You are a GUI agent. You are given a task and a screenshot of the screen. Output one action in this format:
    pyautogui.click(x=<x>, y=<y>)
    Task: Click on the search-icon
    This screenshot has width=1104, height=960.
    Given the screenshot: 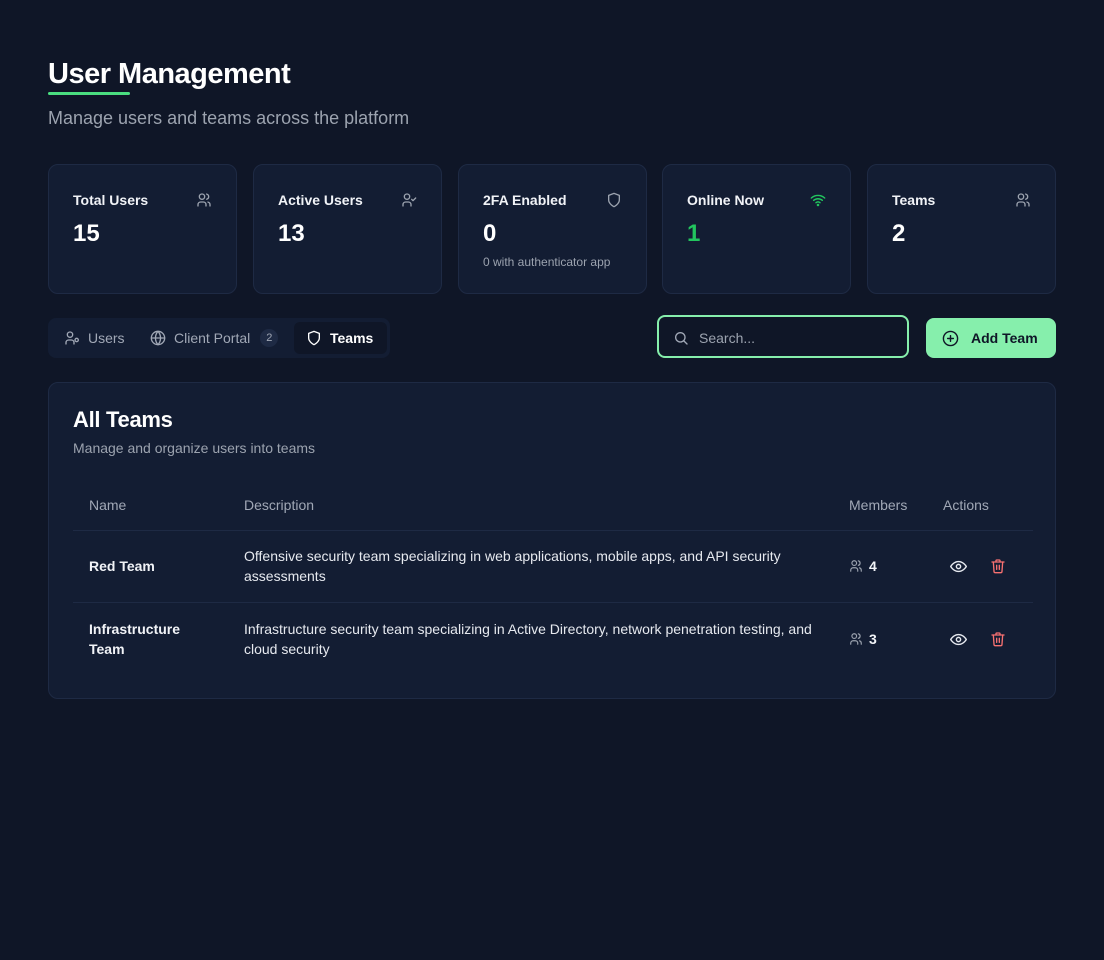 What is the action you would take?
    pyautogui.click(x=681, y=338)
    